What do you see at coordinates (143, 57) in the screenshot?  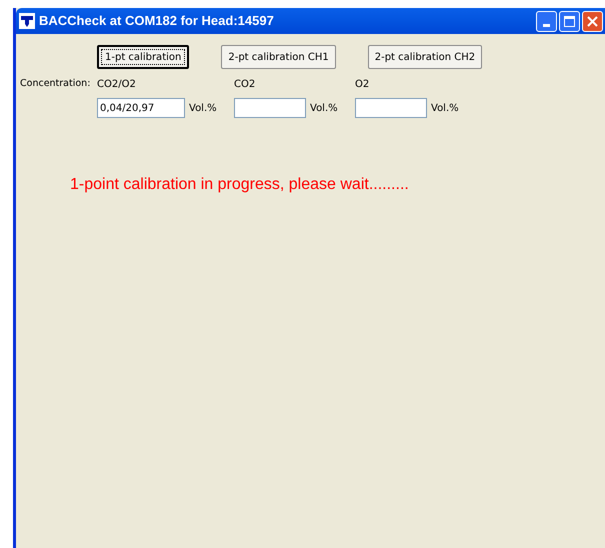 I see `calibration-button: 1-pt calibration` at bounding box center [143, 57].